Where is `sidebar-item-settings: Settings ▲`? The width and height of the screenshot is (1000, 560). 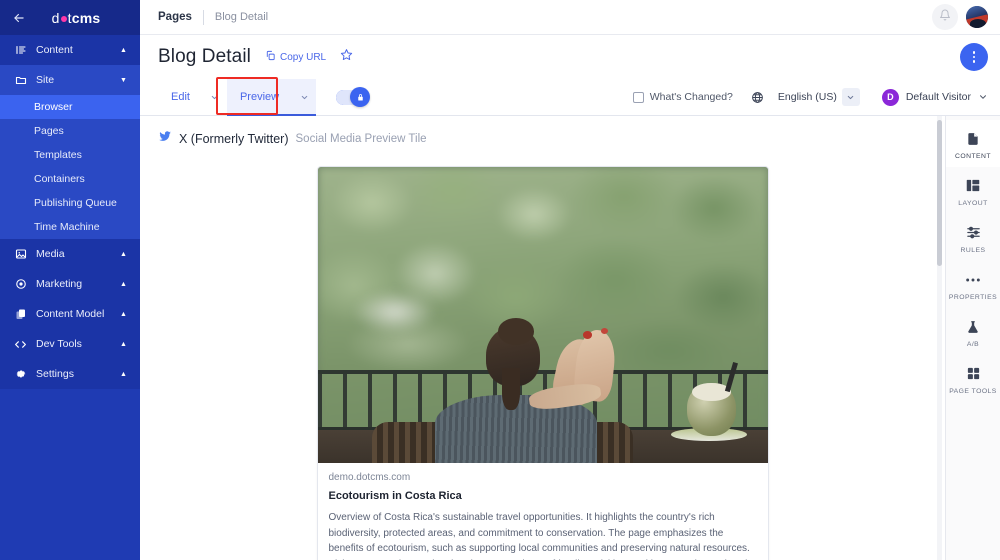 sidebar-item-settings: Settings ▲ is located at coordinates (70, 374).